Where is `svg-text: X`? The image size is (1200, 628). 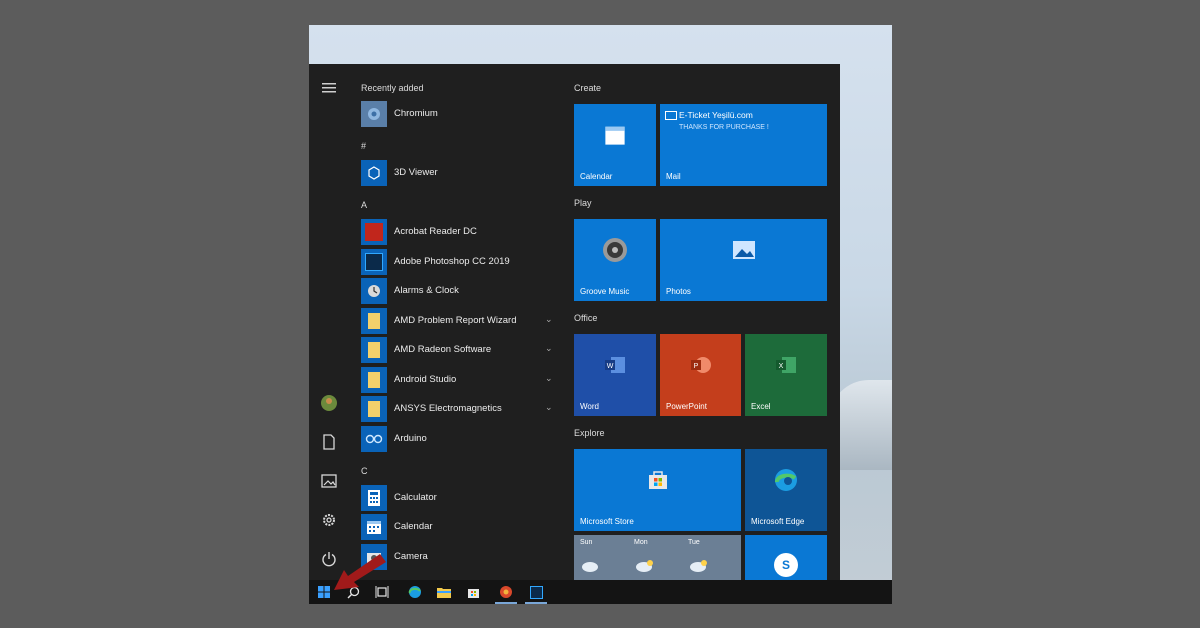 svg-text: X is located at coordinates (781, 366).